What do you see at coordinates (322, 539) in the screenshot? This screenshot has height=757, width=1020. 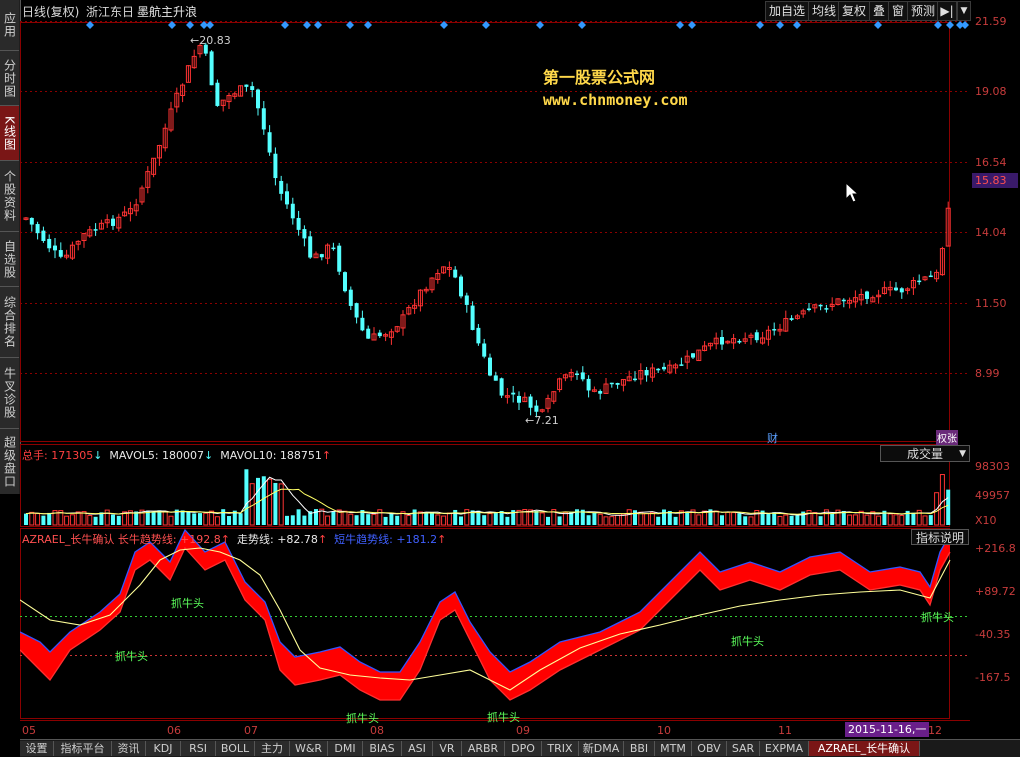 I see `up-arrow-icon: ↑` at bounding box center [322, 539].